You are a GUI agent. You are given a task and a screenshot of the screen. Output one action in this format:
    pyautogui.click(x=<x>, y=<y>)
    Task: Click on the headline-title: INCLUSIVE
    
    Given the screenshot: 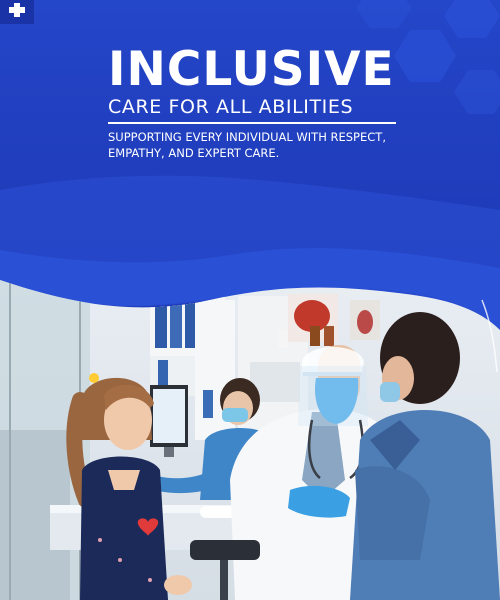 What is the action you would take?
    pyautogui.click(x=251, y=69)
    